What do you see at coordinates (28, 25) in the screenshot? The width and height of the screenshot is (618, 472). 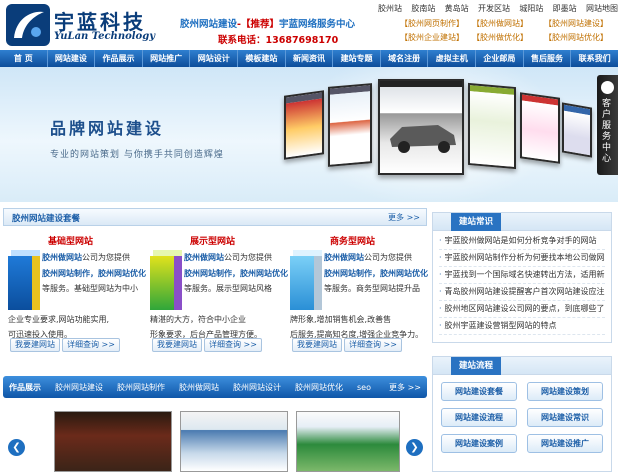 I see `logo-mark-icon` at bounding box center [28, 25].